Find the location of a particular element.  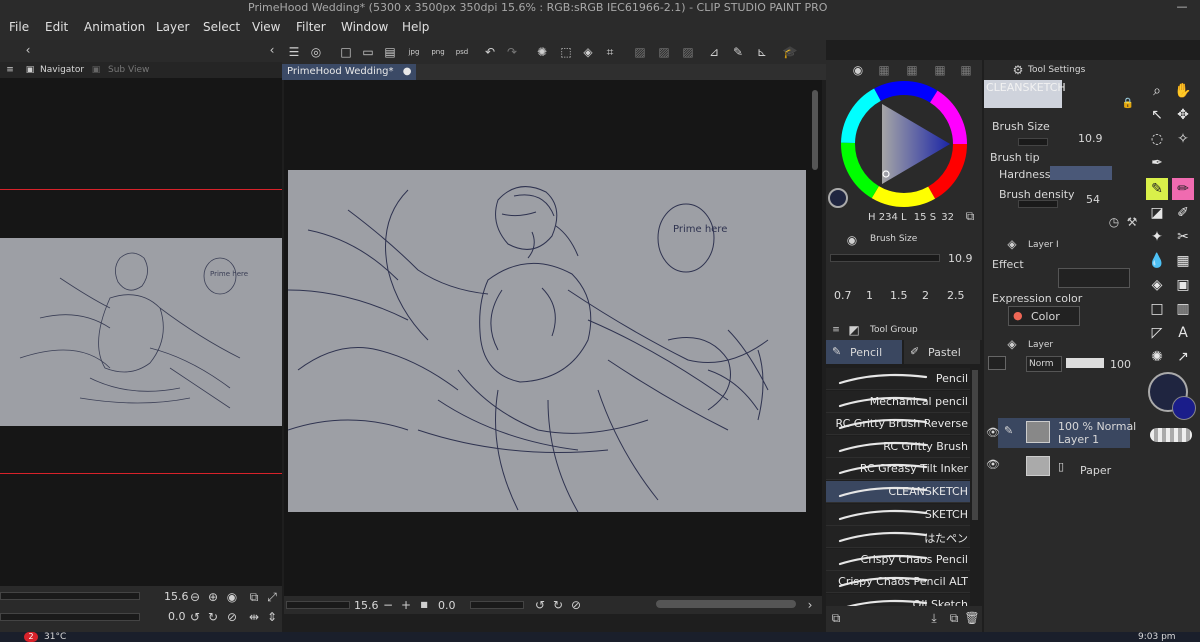

tab-subview: Sub View is located at coordinates (128, 70).